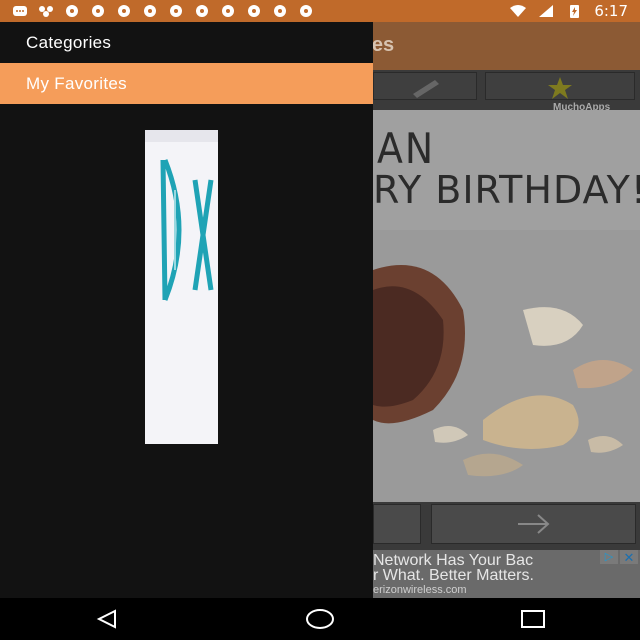  Describe the element at coordinates (20, 11) in the screenshot. I see `message-icon` at that location.